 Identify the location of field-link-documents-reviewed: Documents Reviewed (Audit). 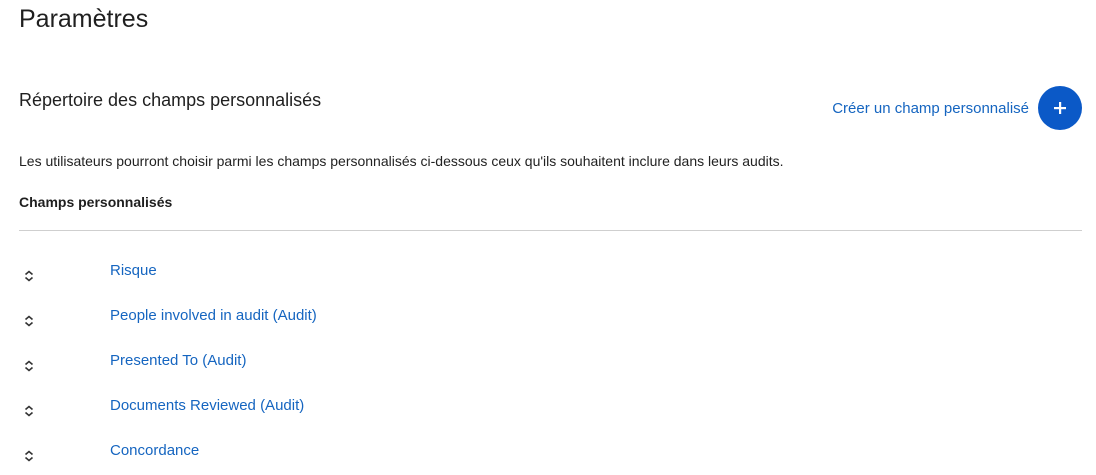
(207, 406).